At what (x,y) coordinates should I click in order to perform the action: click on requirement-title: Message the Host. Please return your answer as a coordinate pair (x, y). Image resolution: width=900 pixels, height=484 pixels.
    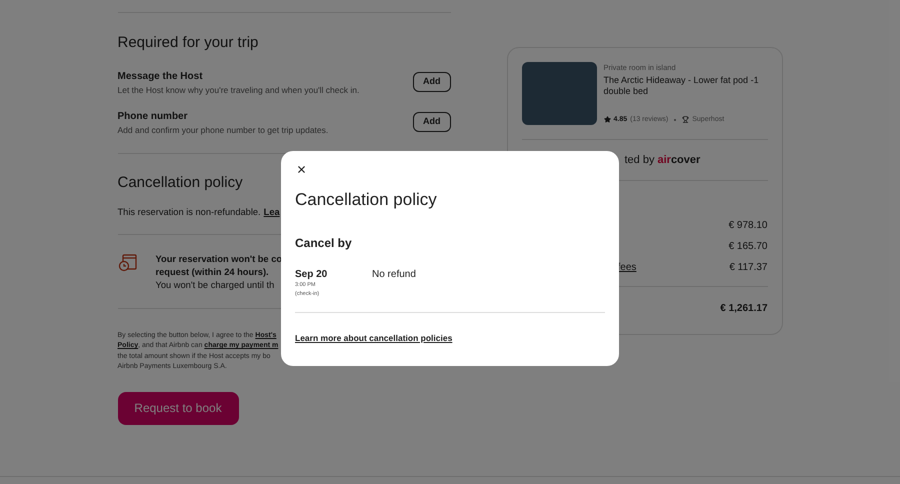
    Looking at the image, I should click on (161, 77).